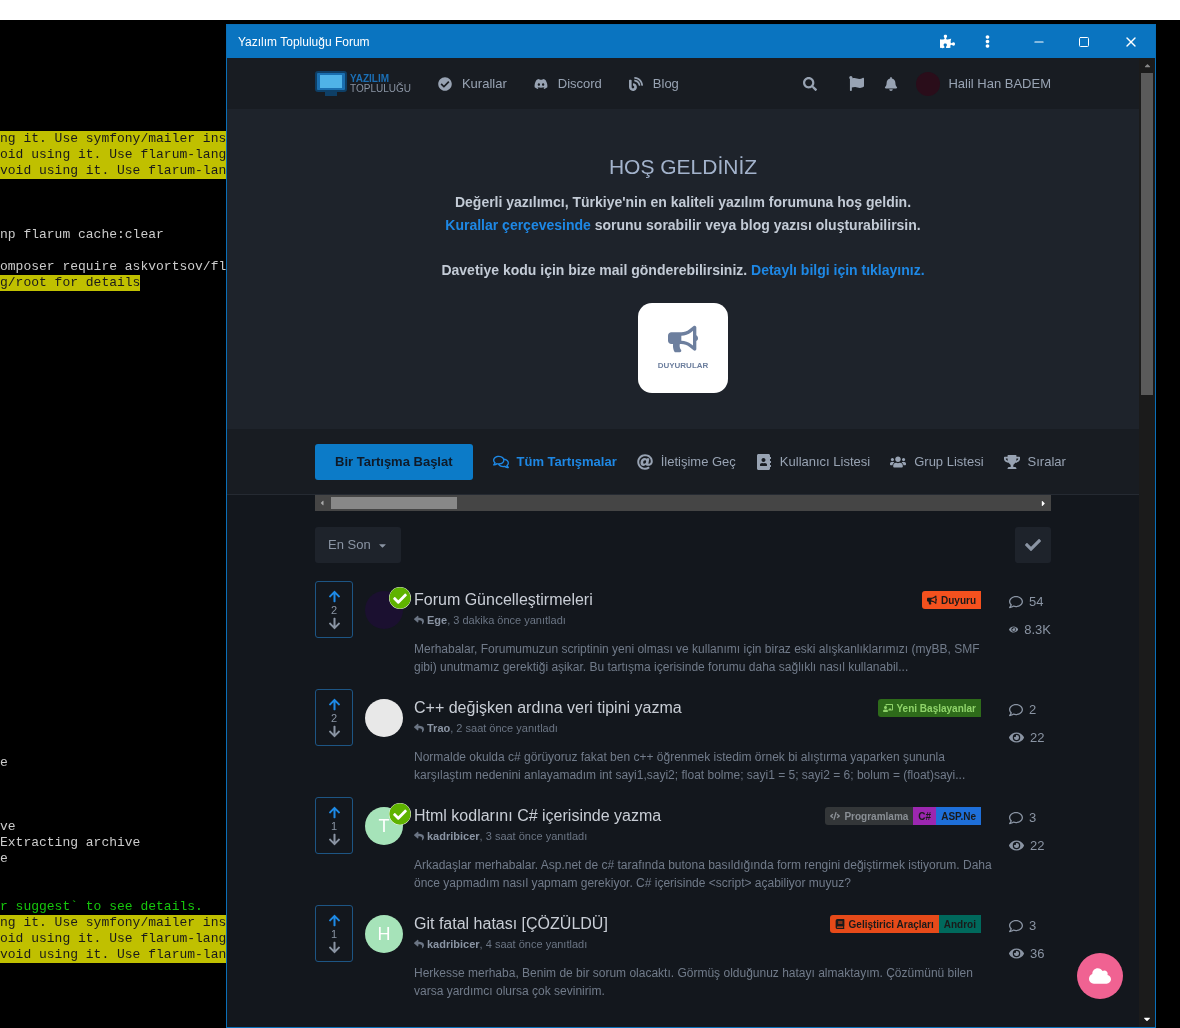 The height and width of the screenshot is (1028, 1180). What do you see at coordinates (703, 874) in the screenshot?
I see `discussion-excerpt: Arkadaşlar merhabalar. Asp.net de c# tarafında butona basıldığında form rengini değiştirmek istiyorum. Daha önce yapmadım nasıl yapmam gerekiyor. C# içerisinde <script> açabiliyor muyuz?` at bounding box center [703, 874].